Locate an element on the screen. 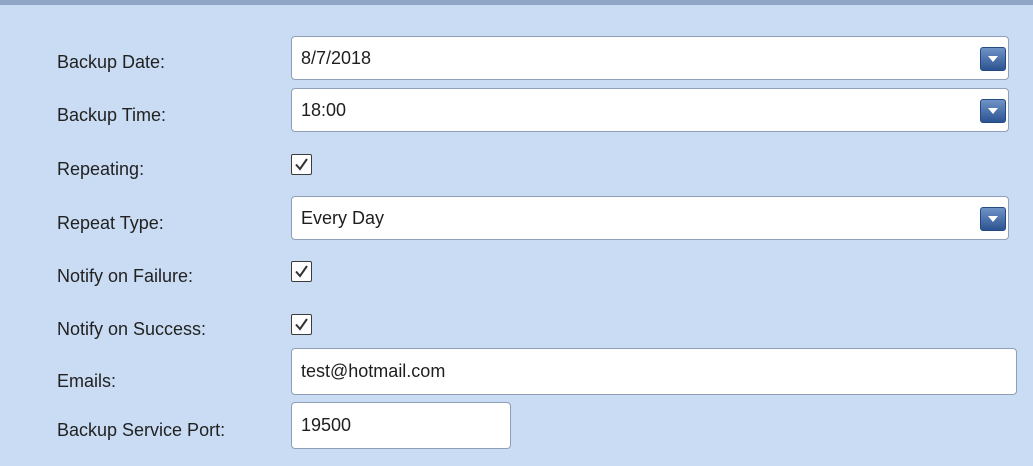  service-port-label: Backup Service Port: is located at coordinates (141, 430).